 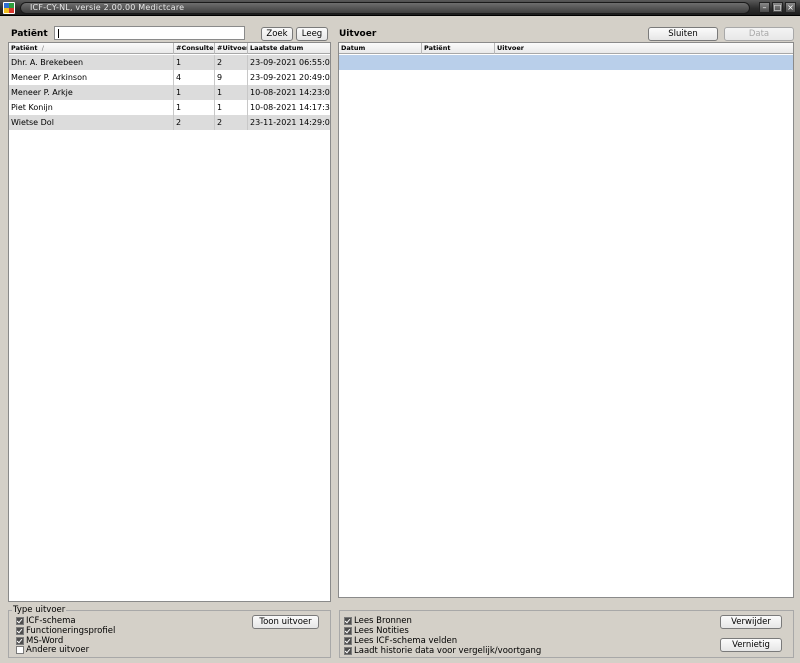 What do you see at coordinates (285, 622) in the screenshot?
I see `toon-uitvoer-button: Toon uitvoer` at bounding box center [285, 622].